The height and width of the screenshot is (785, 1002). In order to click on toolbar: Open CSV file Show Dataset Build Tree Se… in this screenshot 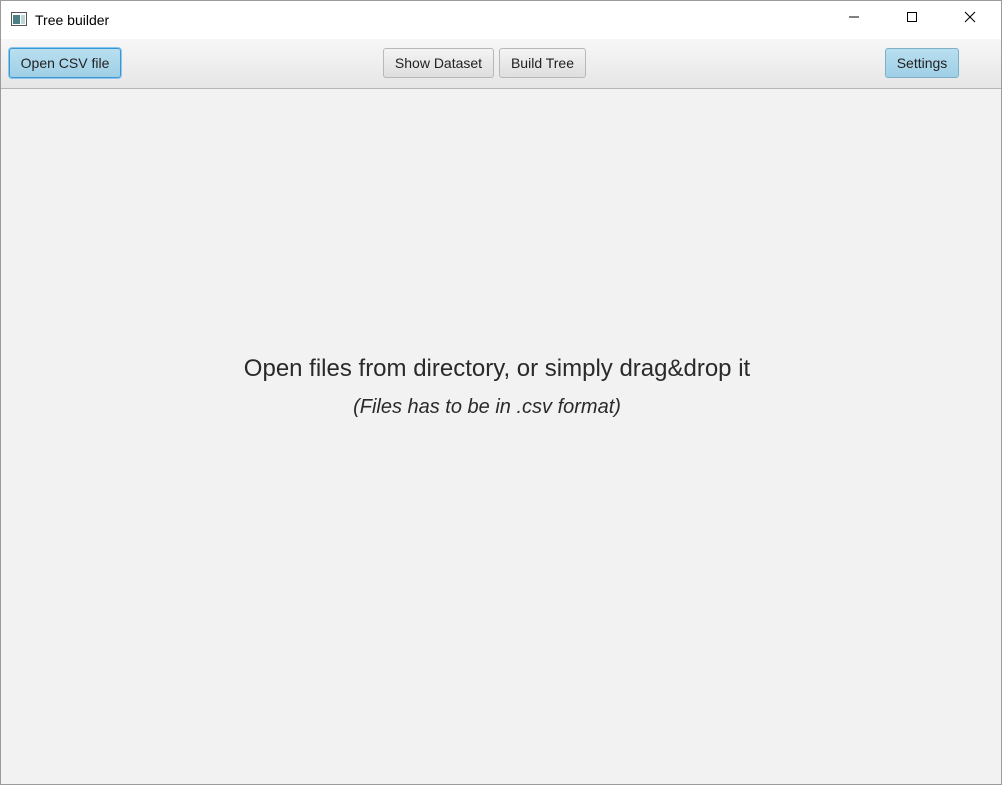, I will do `click(501, 64)`.